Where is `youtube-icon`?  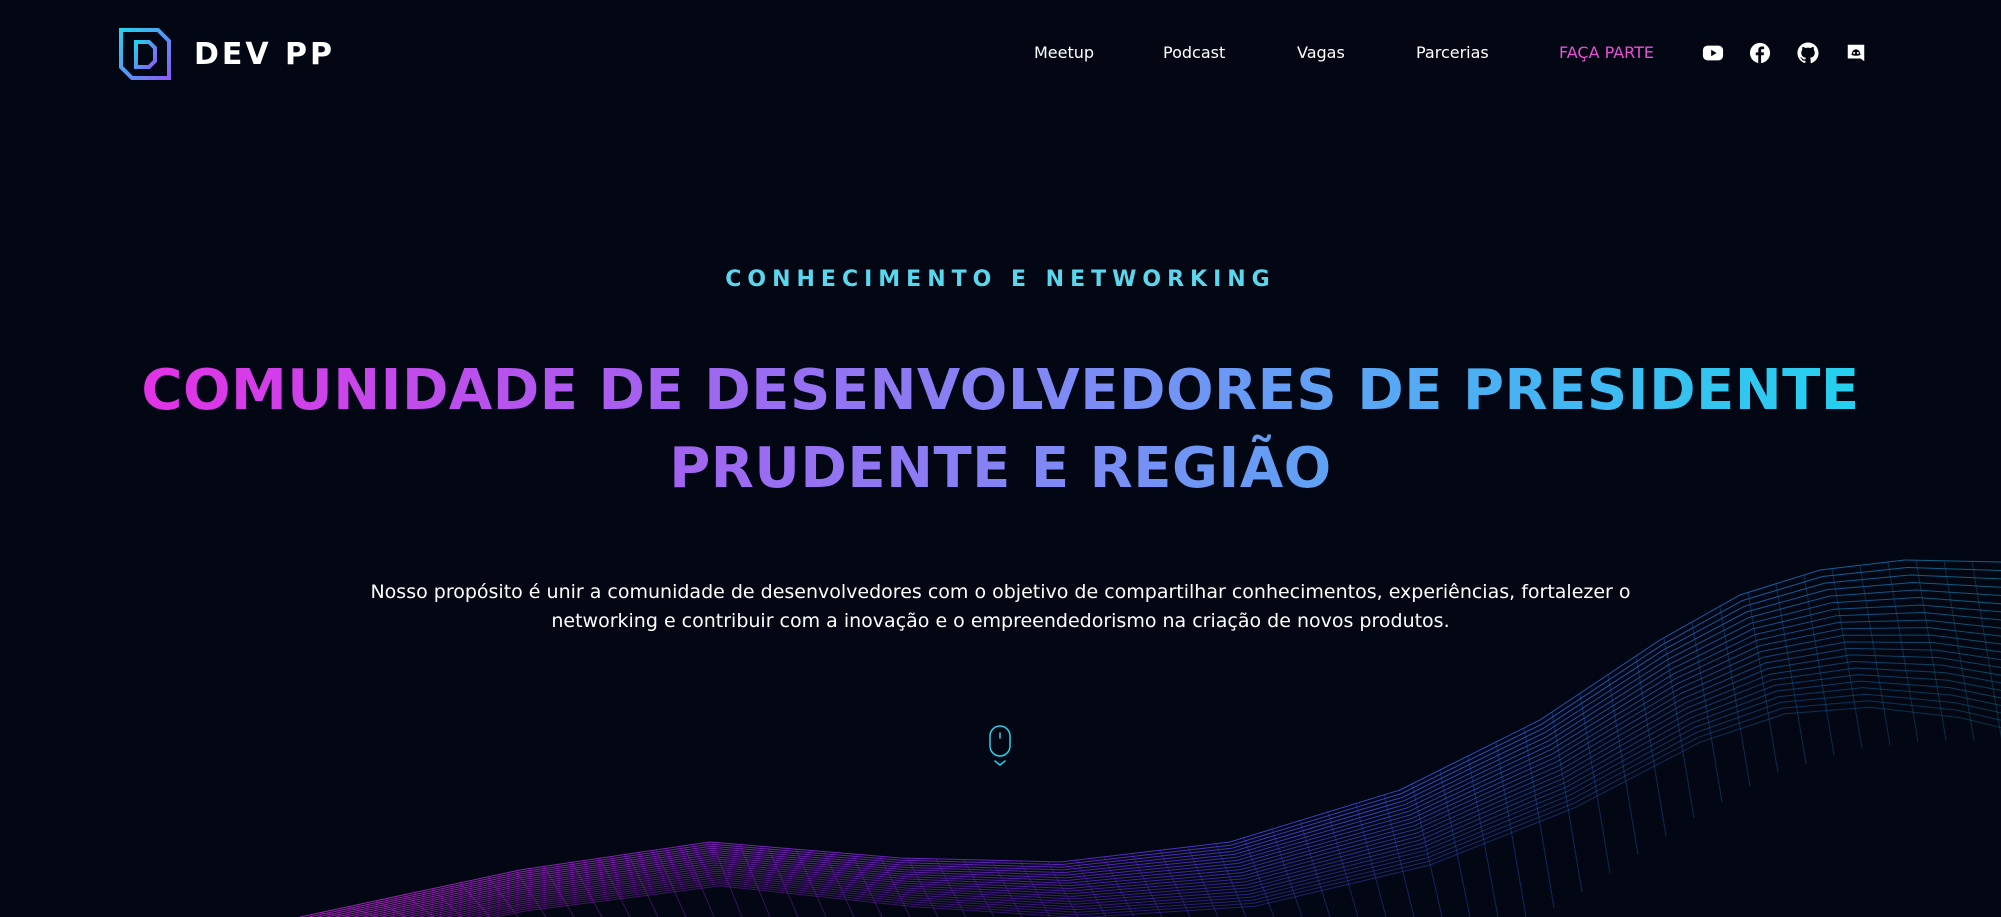
youtube-icon is located at coordinates (1713, 53).